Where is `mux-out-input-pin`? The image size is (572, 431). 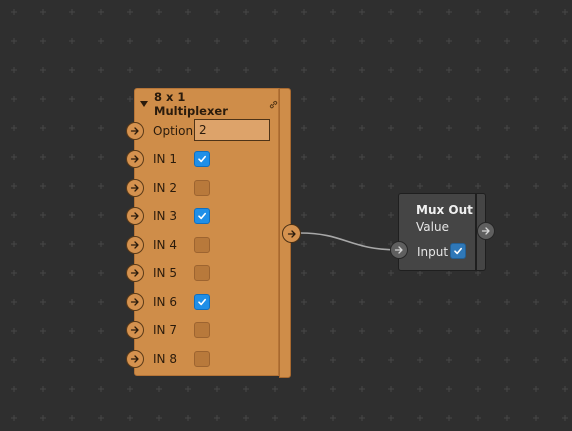 mux-out-input-pin is located at coordinates (399, 250).